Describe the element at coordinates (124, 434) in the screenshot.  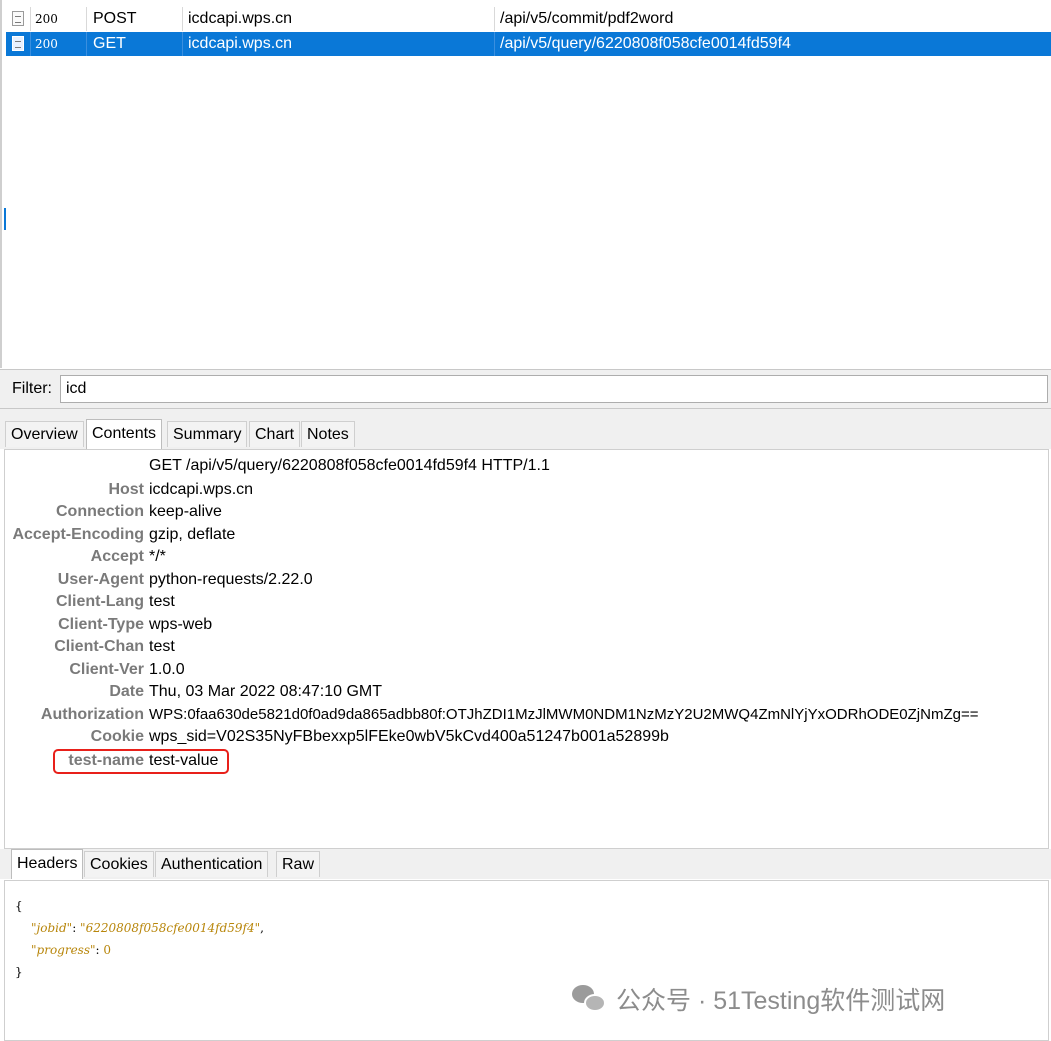
I see `tab-contents: Contents` at that location.